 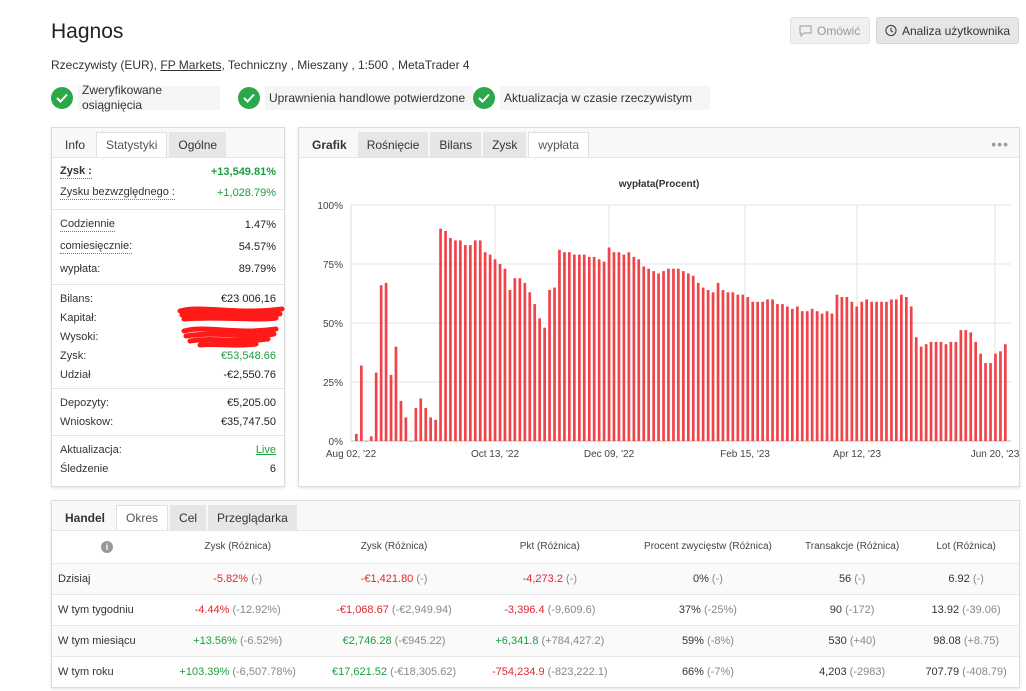 I want to click on equity-label: Kapitał:, so click(x=78, y=317).